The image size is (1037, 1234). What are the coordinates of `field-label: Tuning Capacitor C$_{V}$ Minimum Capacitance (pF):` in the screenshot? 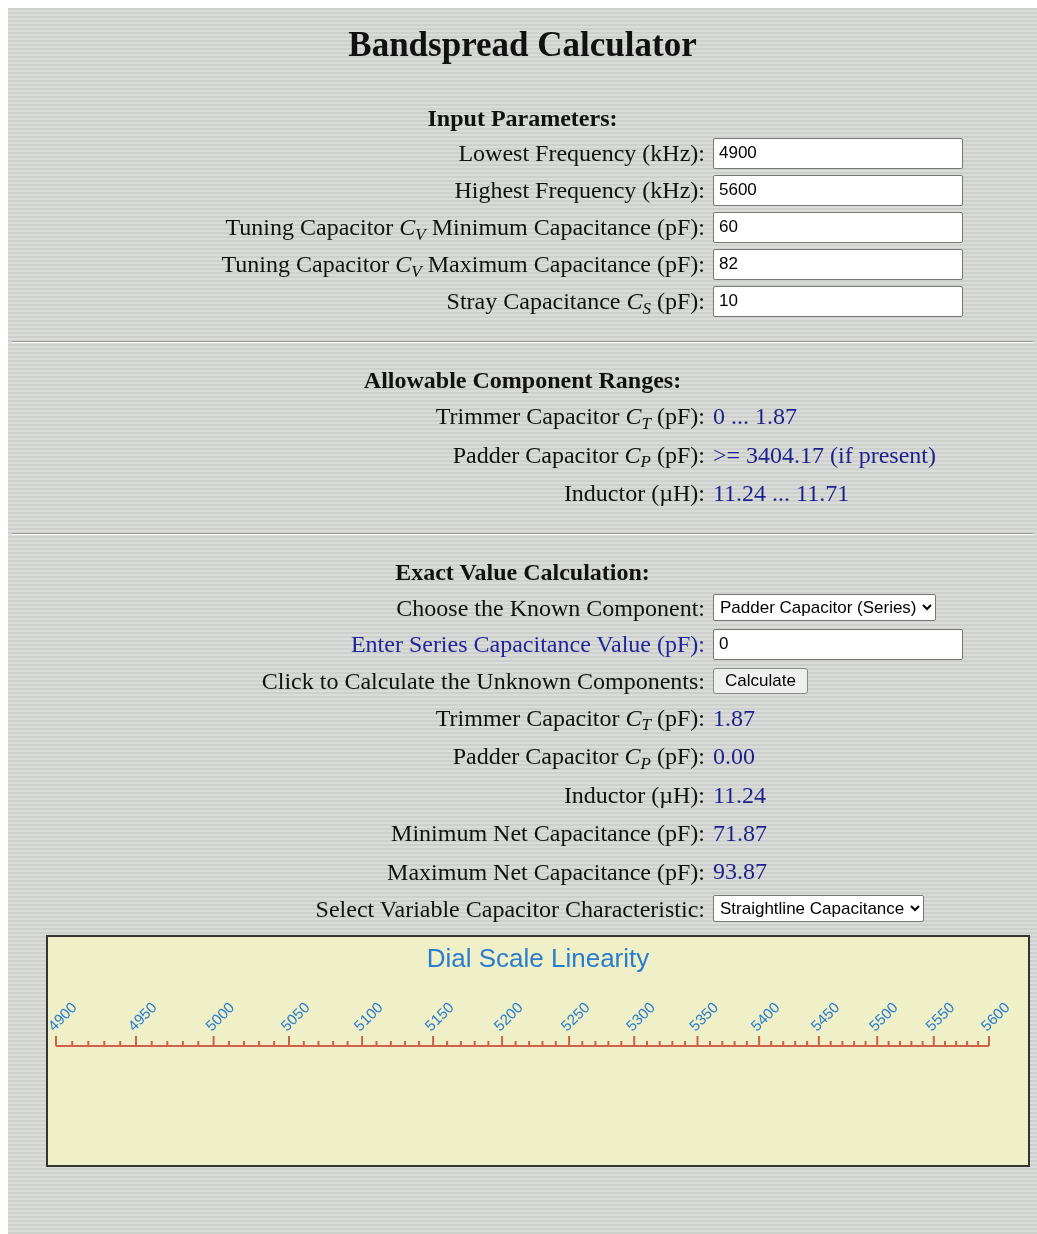 It's located at (464, 229).